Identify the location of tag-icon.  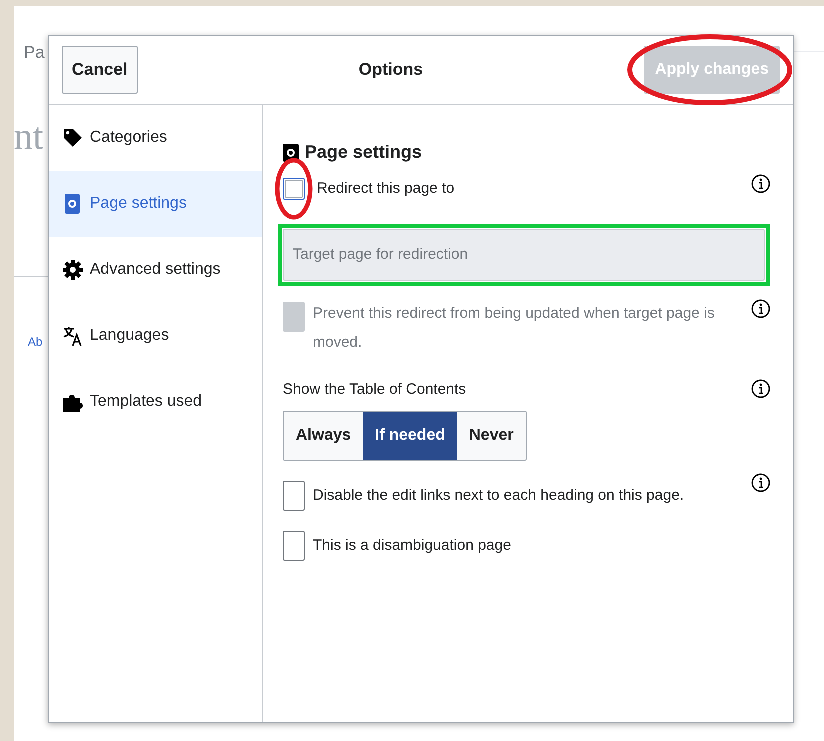
(73, 138).